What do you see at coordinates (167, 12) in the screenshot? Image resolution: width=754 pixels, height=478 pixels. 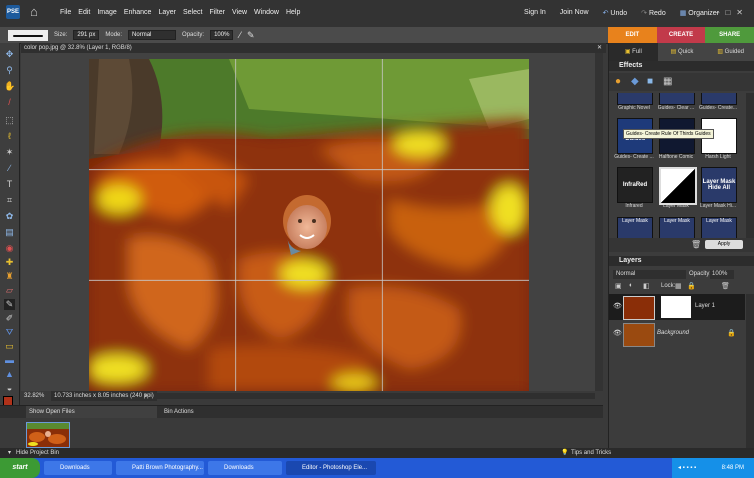 I see `menu-layer: Layer` at bounding box center [167, 12].